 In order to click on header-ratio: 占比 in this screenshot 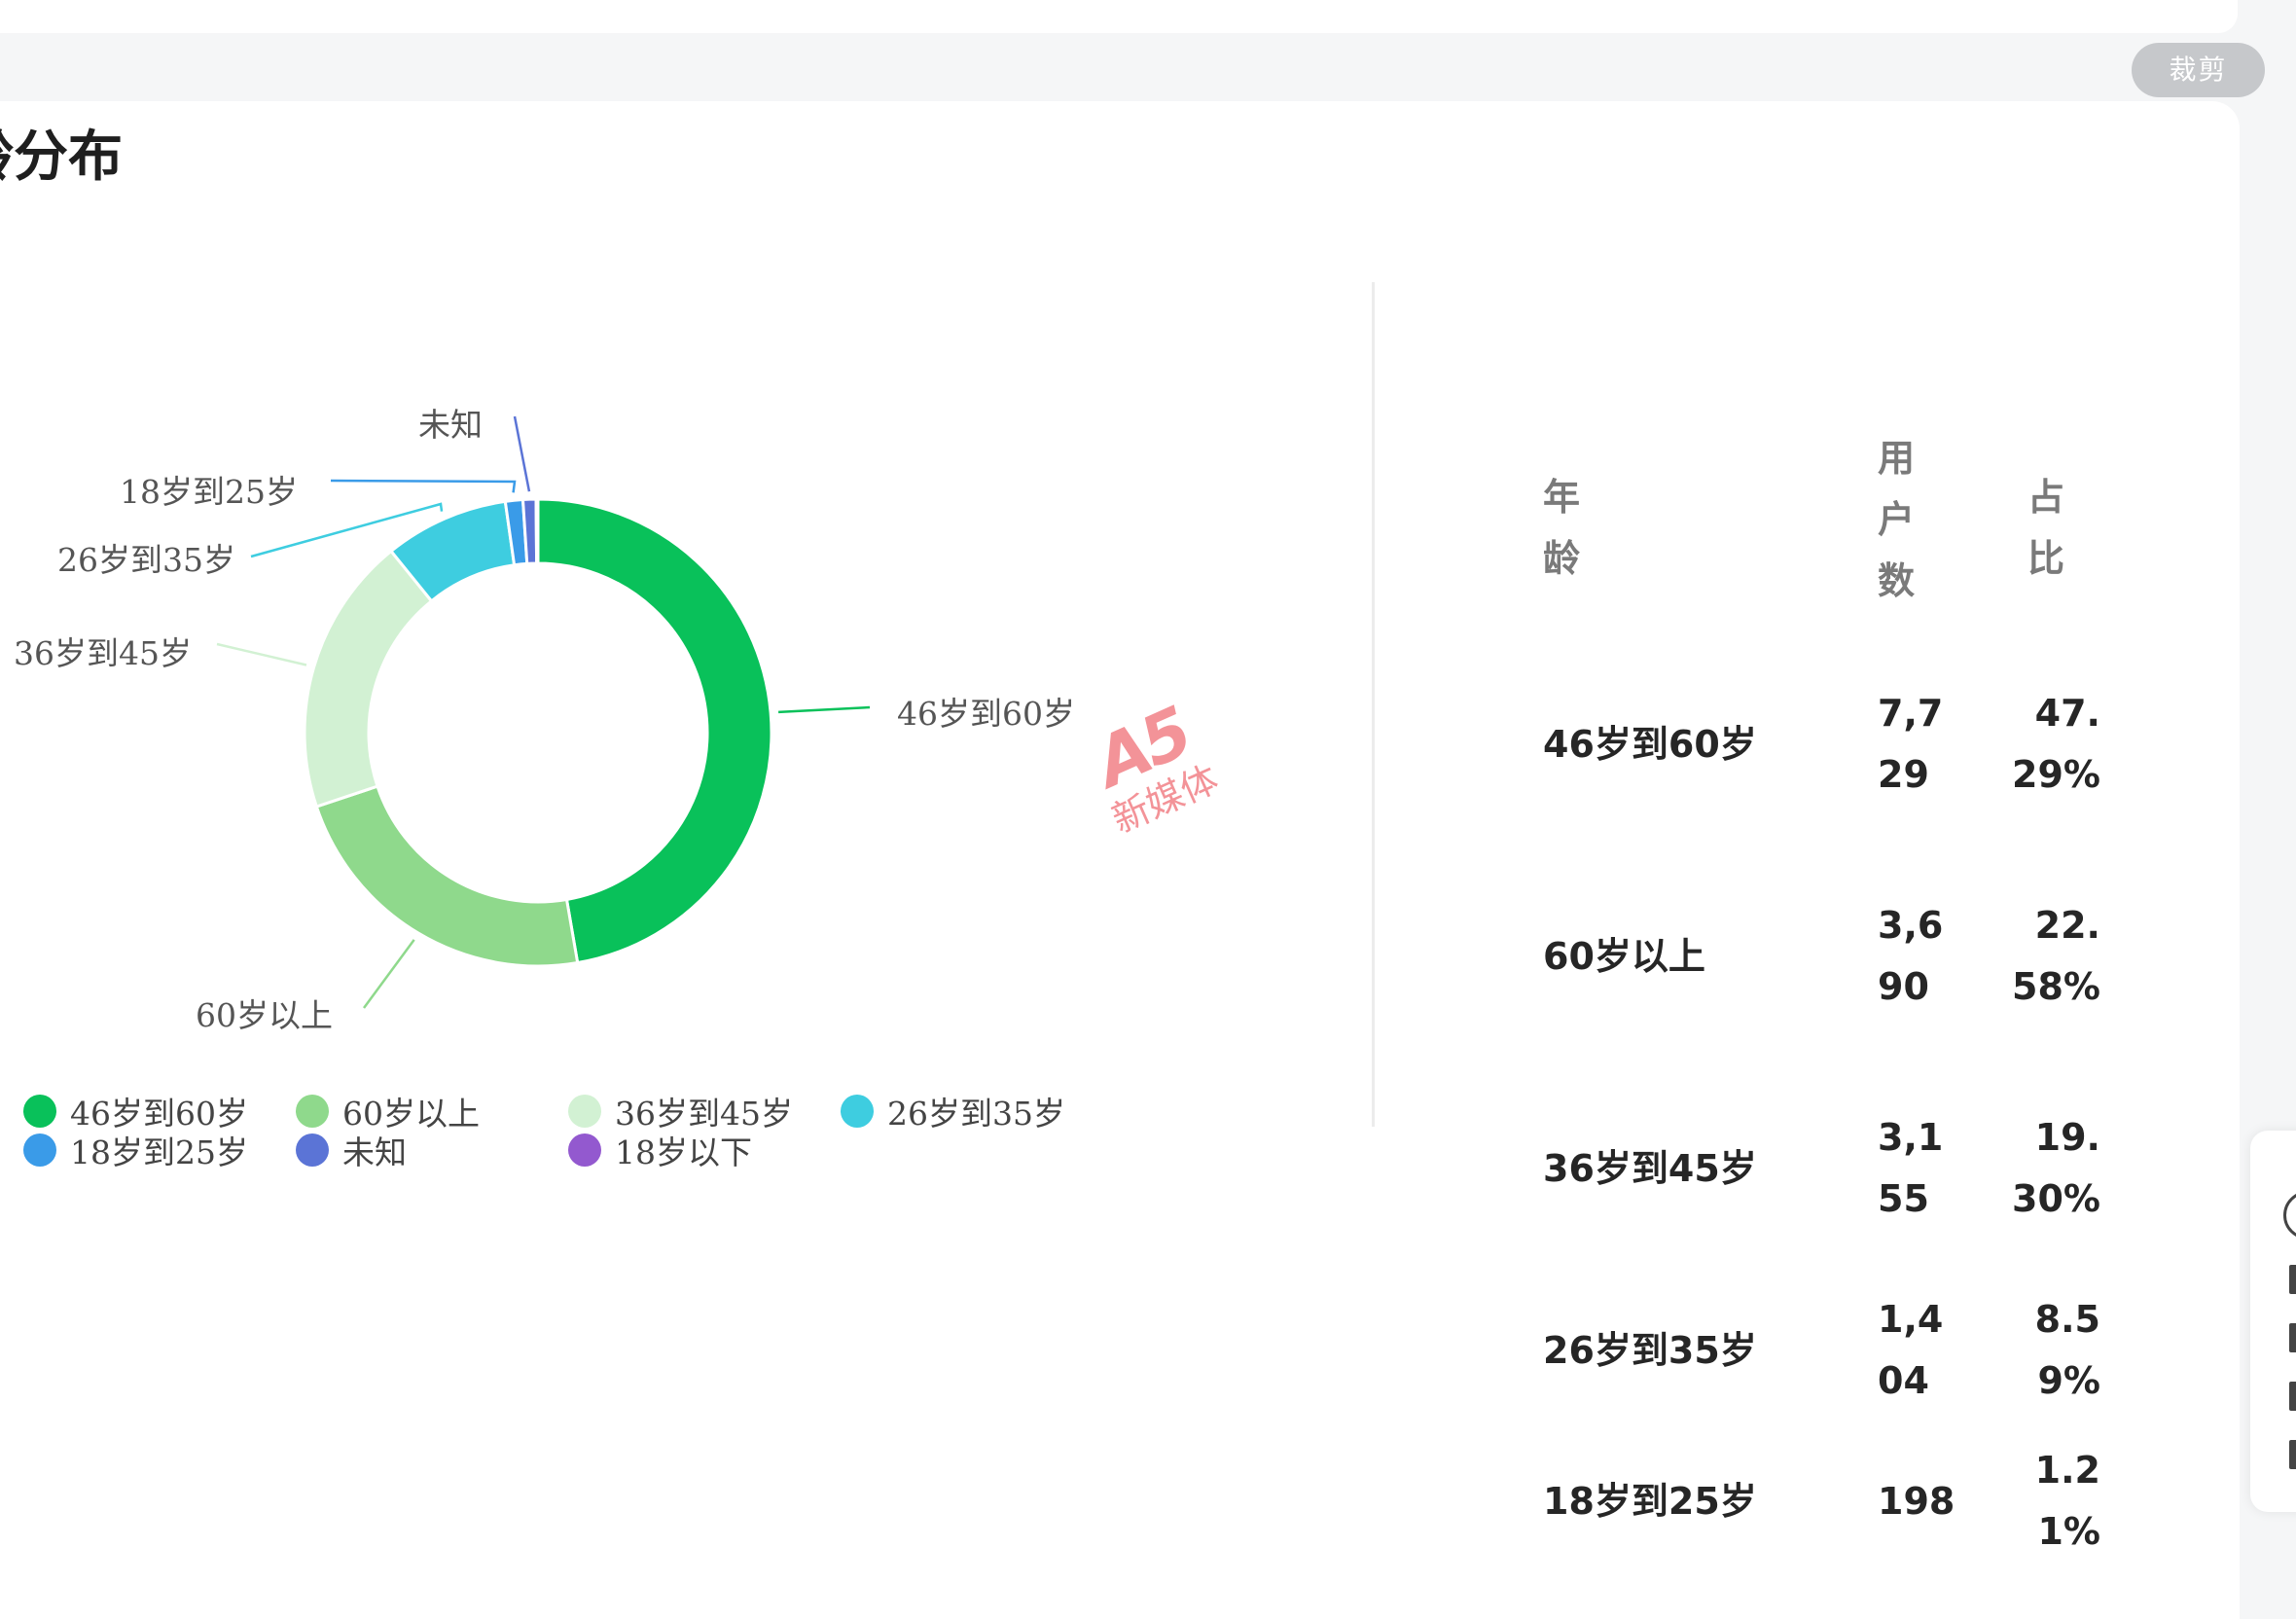, I will do `click(2046, 528)`.